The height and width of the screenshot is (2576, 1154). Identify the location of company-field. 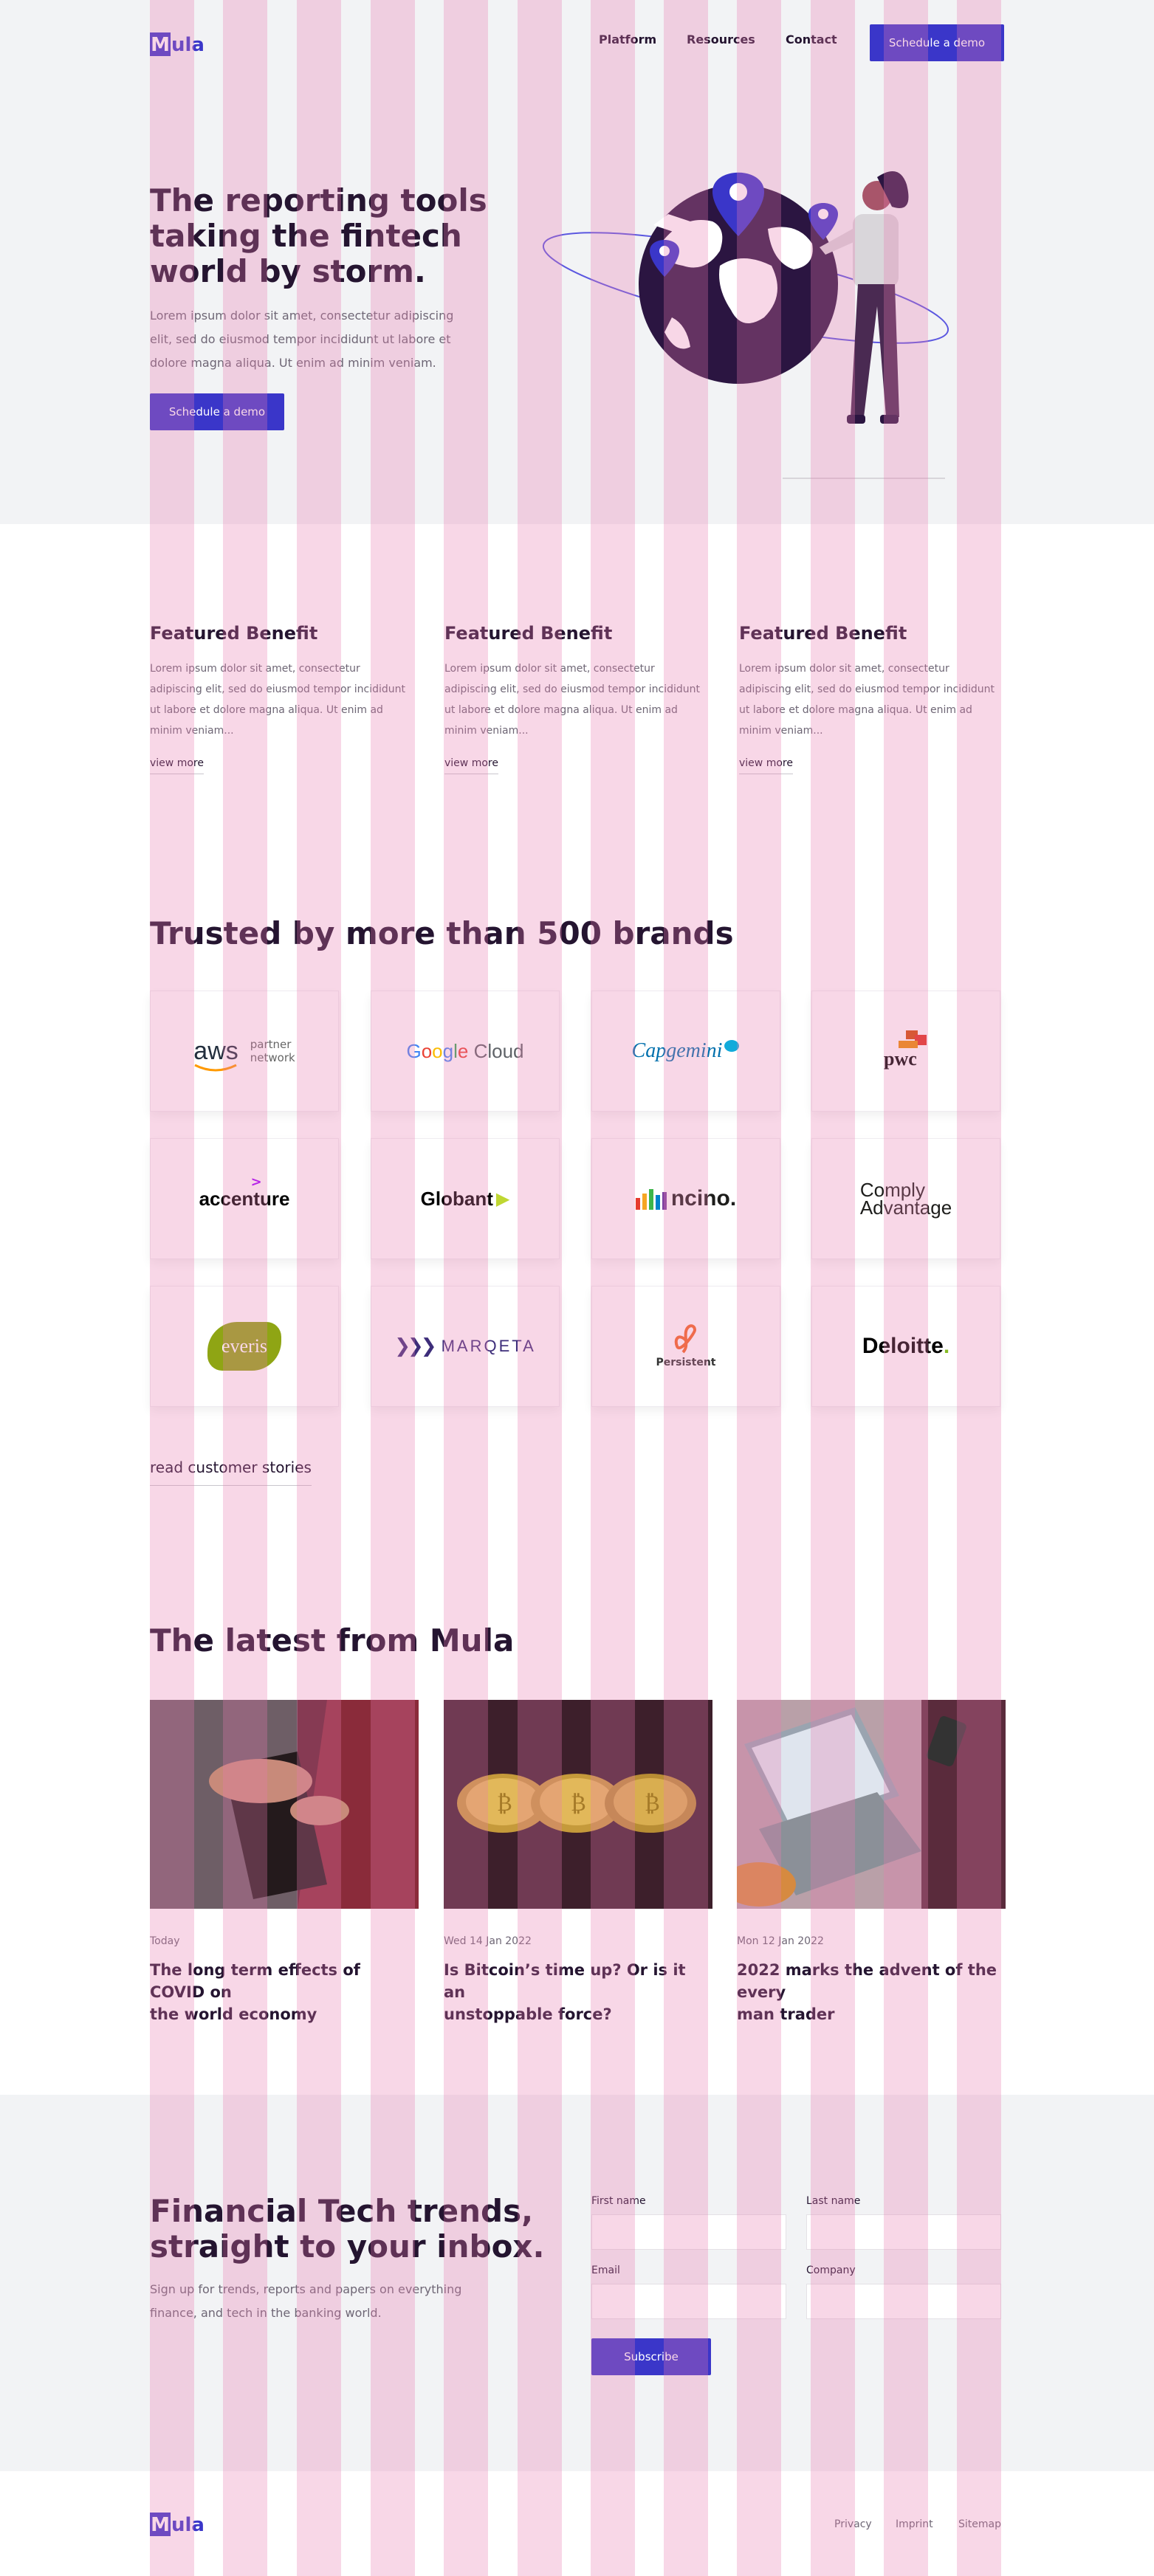
(903, 2301).